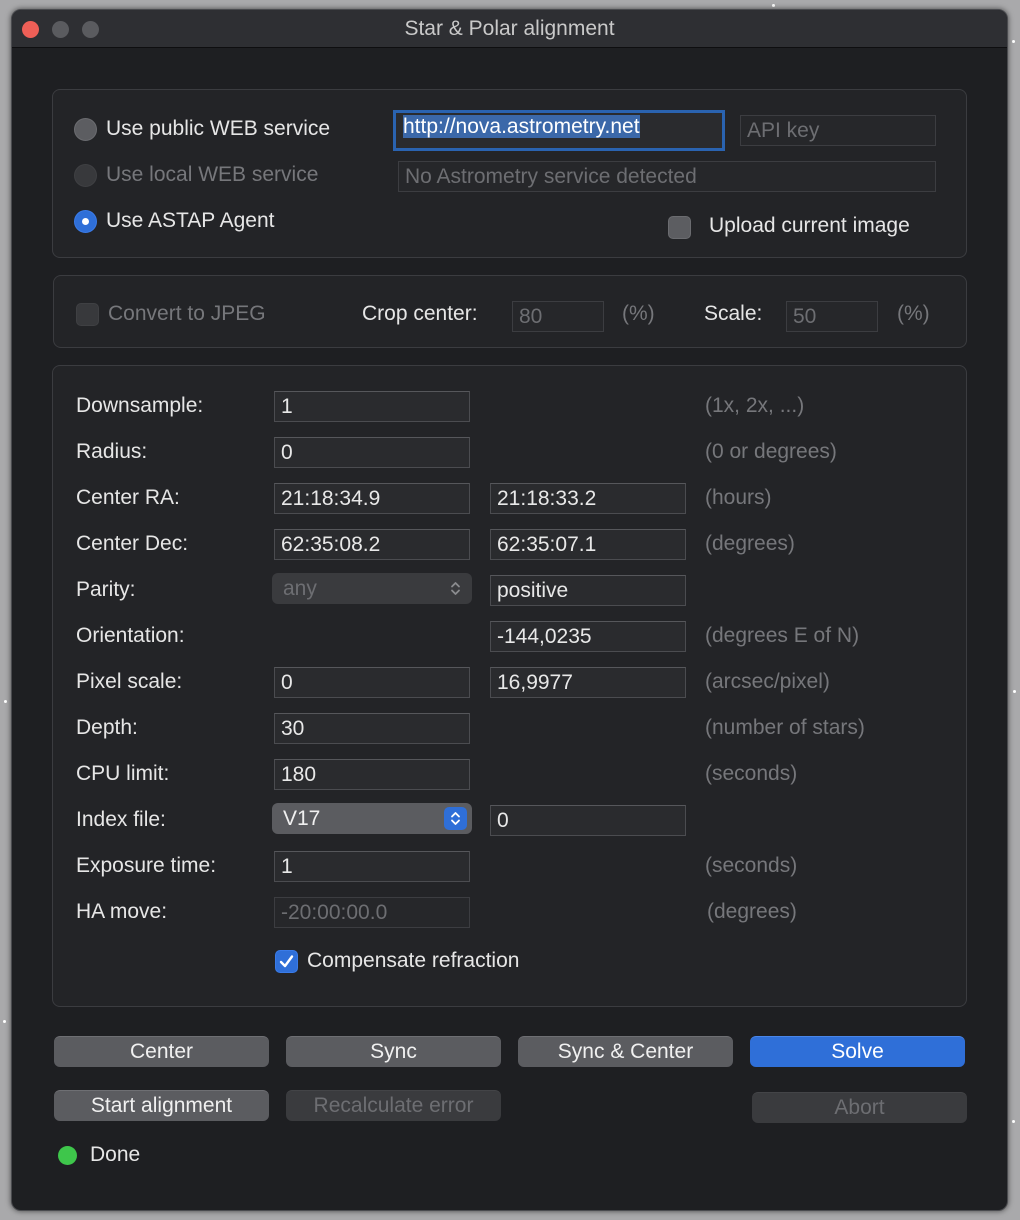 The height and width of the screenshot is (1220, 1020). I want to click on crop-center-input: 80, so click(558, 316).